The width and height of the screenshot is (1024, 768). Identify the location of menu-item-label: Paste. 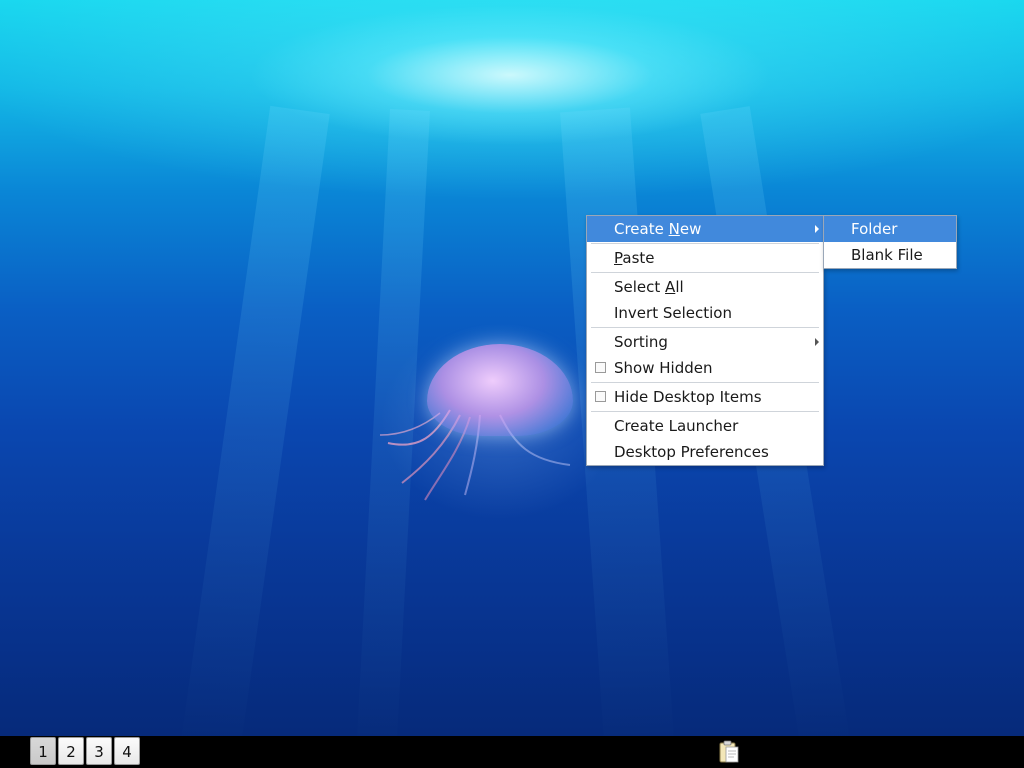
(634, 258).